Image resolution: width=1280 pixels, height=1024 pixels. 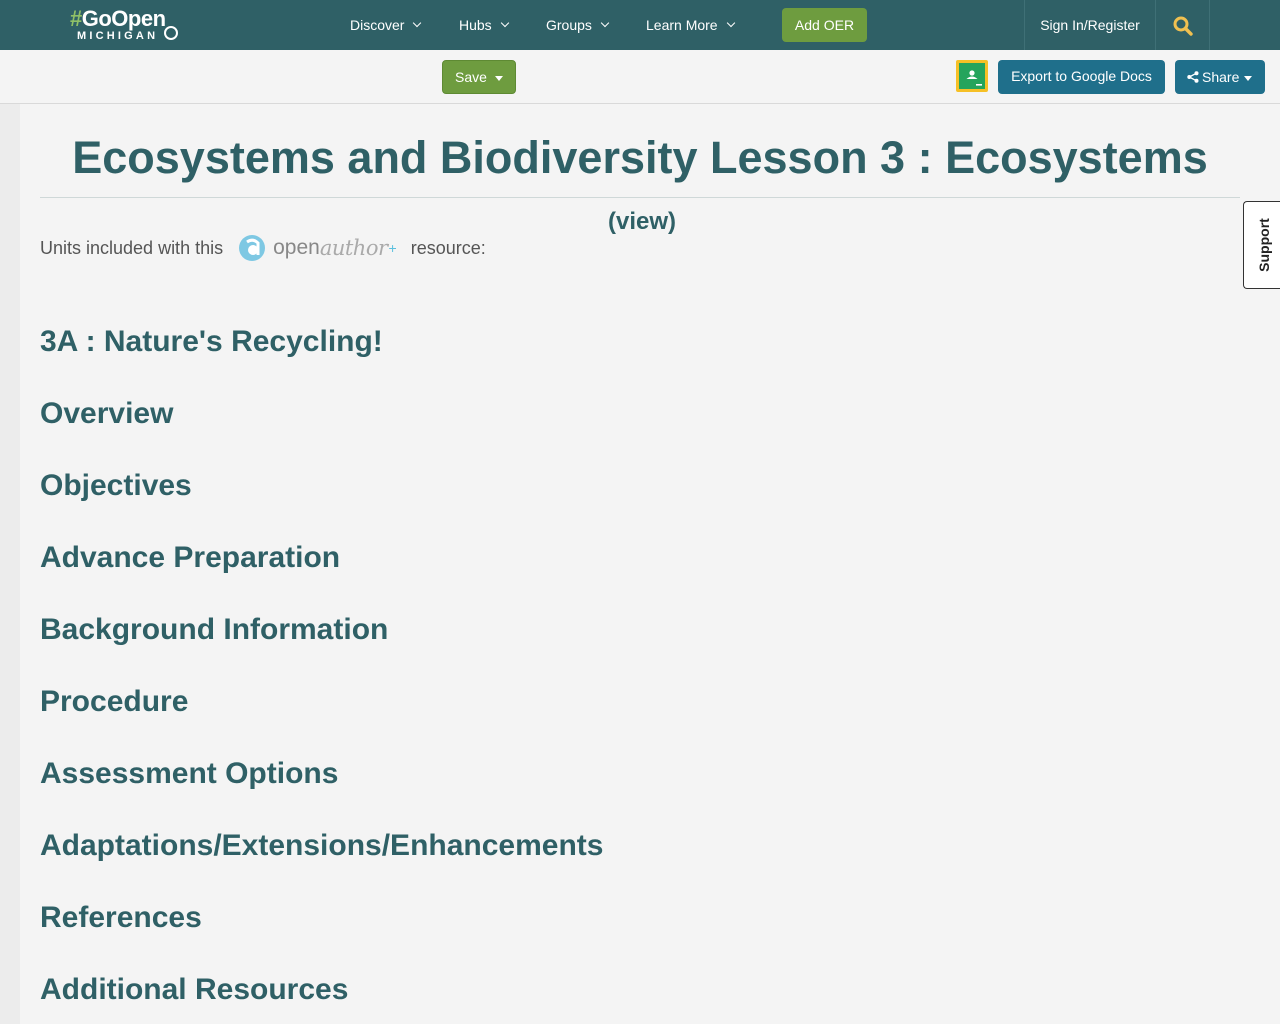 I want to click on section-heading-objectives: Objectives, so click(x=116, y=486).